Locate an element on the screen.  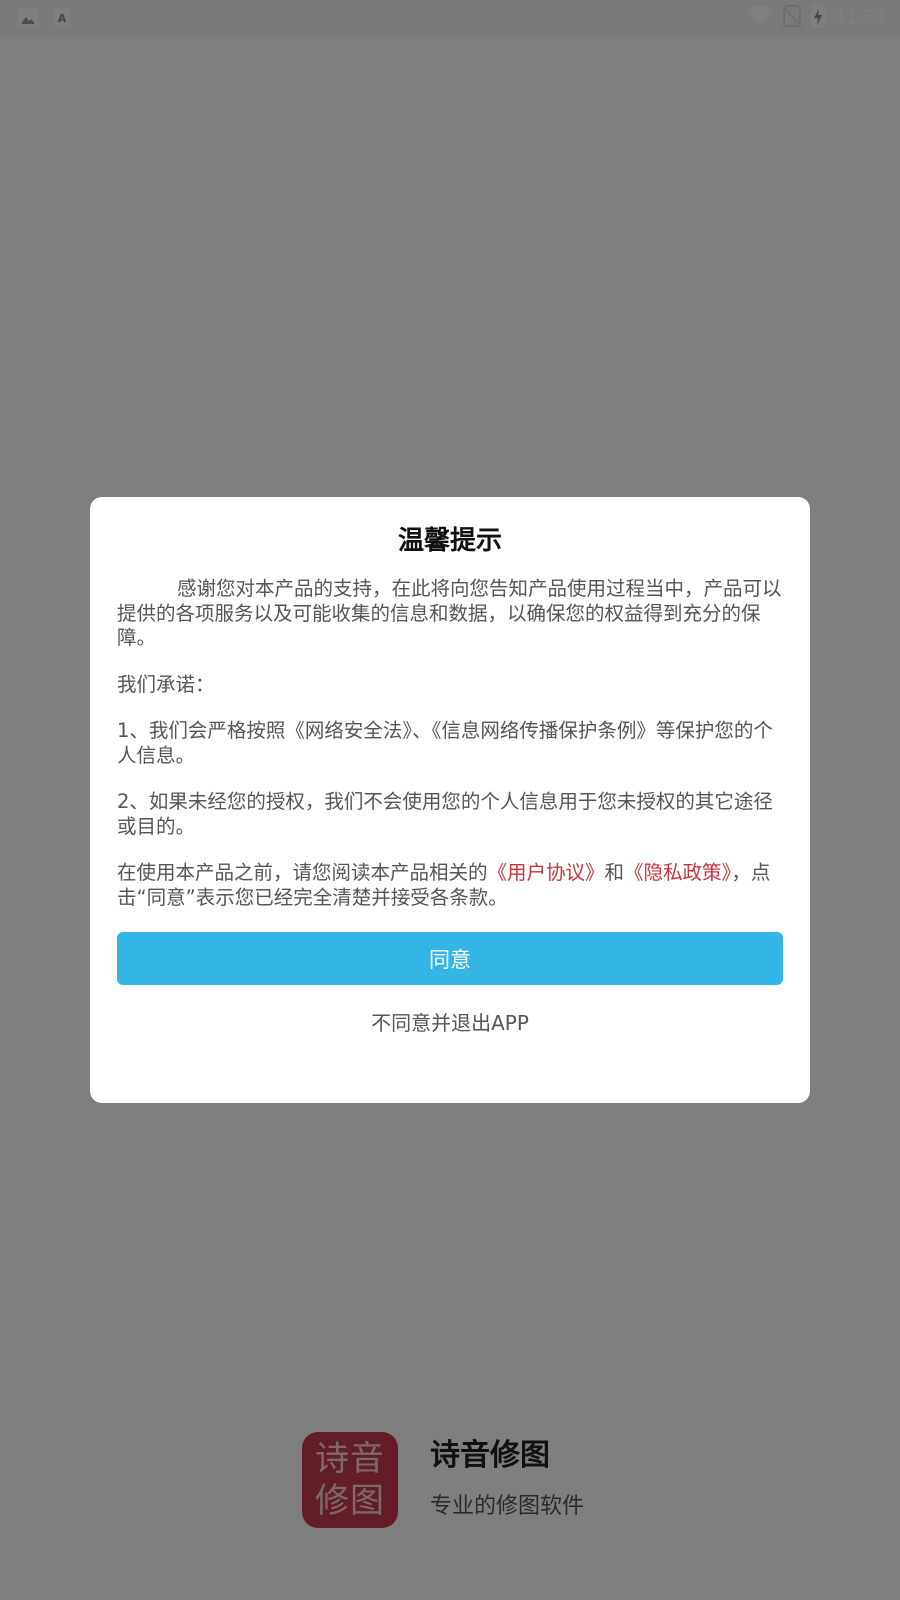
dialog-title: 温馨提示 is located at coordinates (449, 541).